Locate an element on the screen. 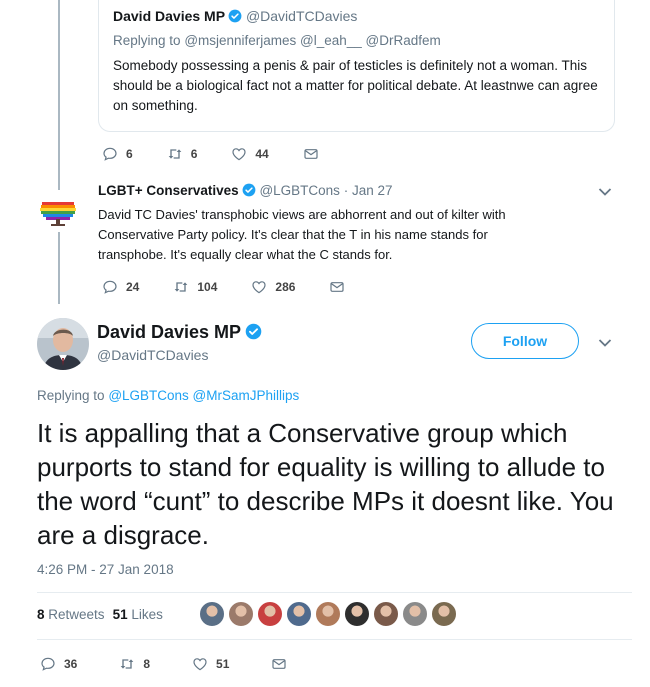 Image resolution: width=650 pixels, height=687 pixels. lgbt-conservatives-avatar is located at coordinates (58, 210).